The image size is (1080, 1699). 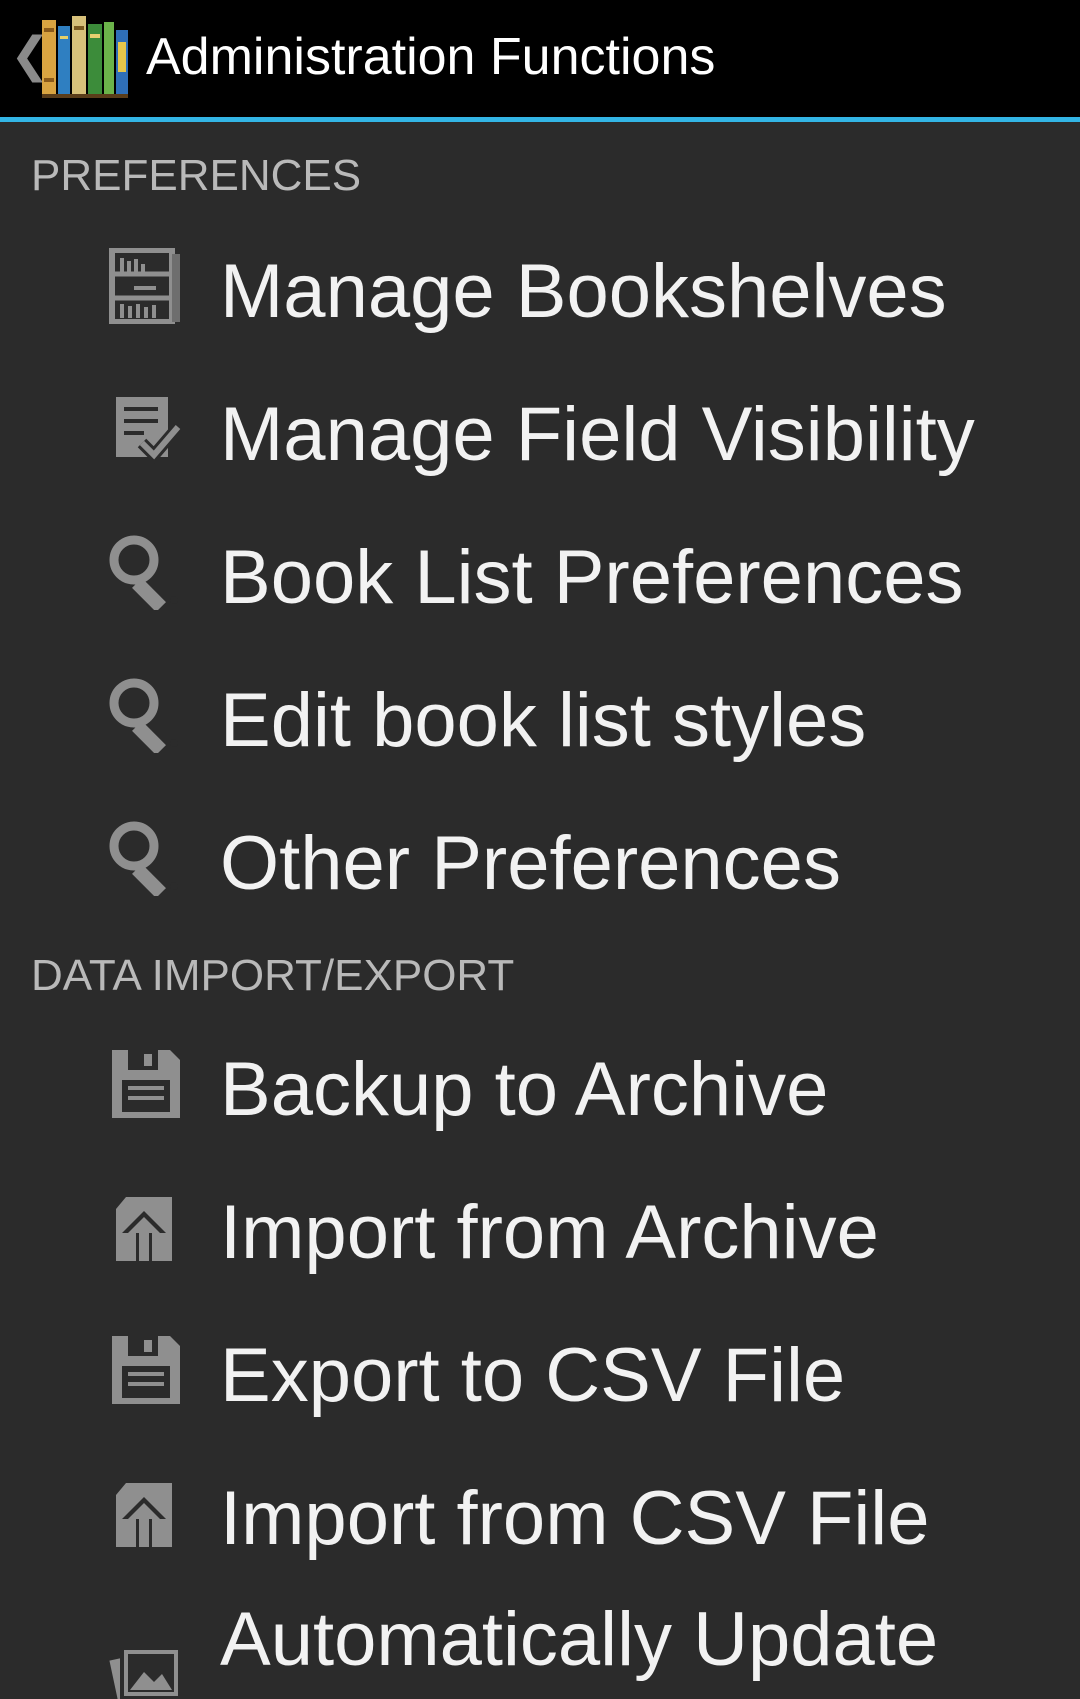 What do you see at coordinates (196, 175) in the screenshot?
I see `section-header-preferences: PREFERENCES` at bounding box center [196, 175].